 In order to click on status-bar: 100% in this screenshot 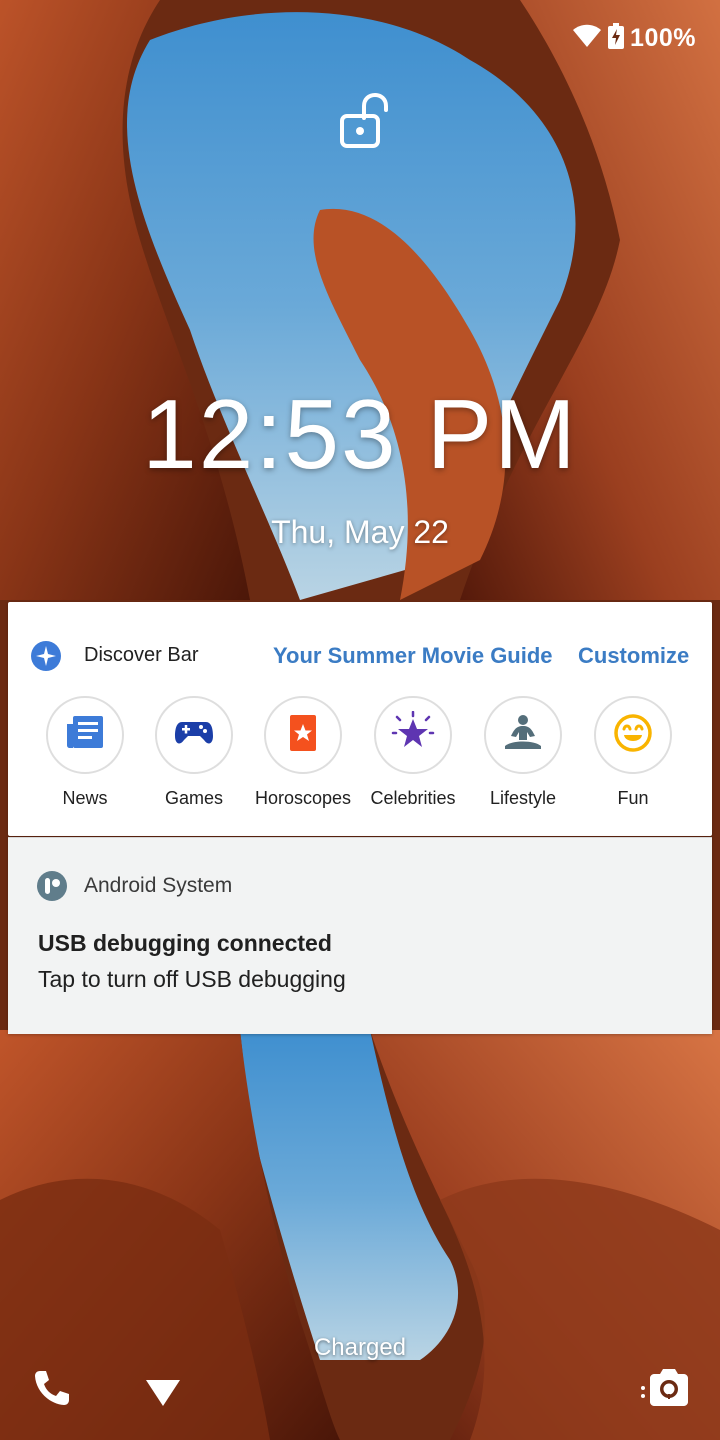, I will do `click(634, 38)`.